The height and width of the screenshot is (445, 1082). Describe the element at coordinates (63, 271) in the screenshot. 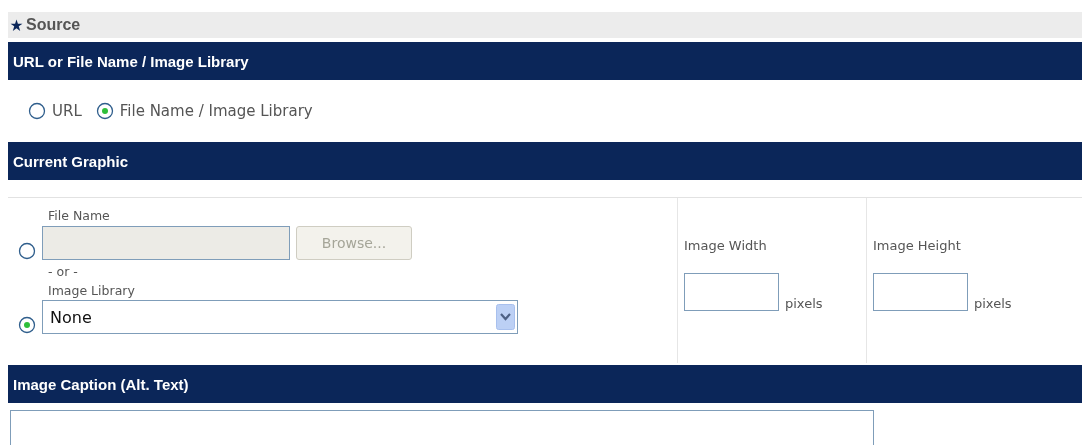

I see `separator-text: - or -` at that location.